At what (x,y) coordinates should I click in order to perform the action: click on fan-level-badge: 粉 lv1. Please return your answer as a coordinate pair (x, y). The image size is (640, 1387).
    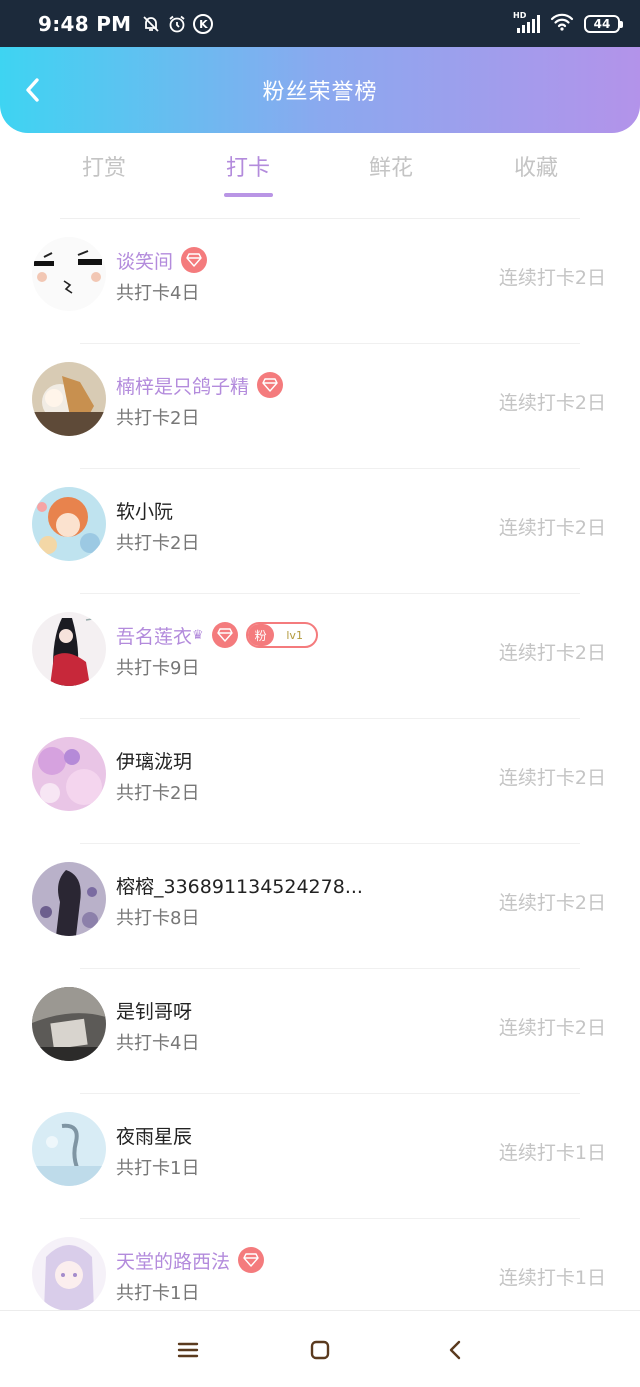
    Looking at the image, I should click on (281, 635).